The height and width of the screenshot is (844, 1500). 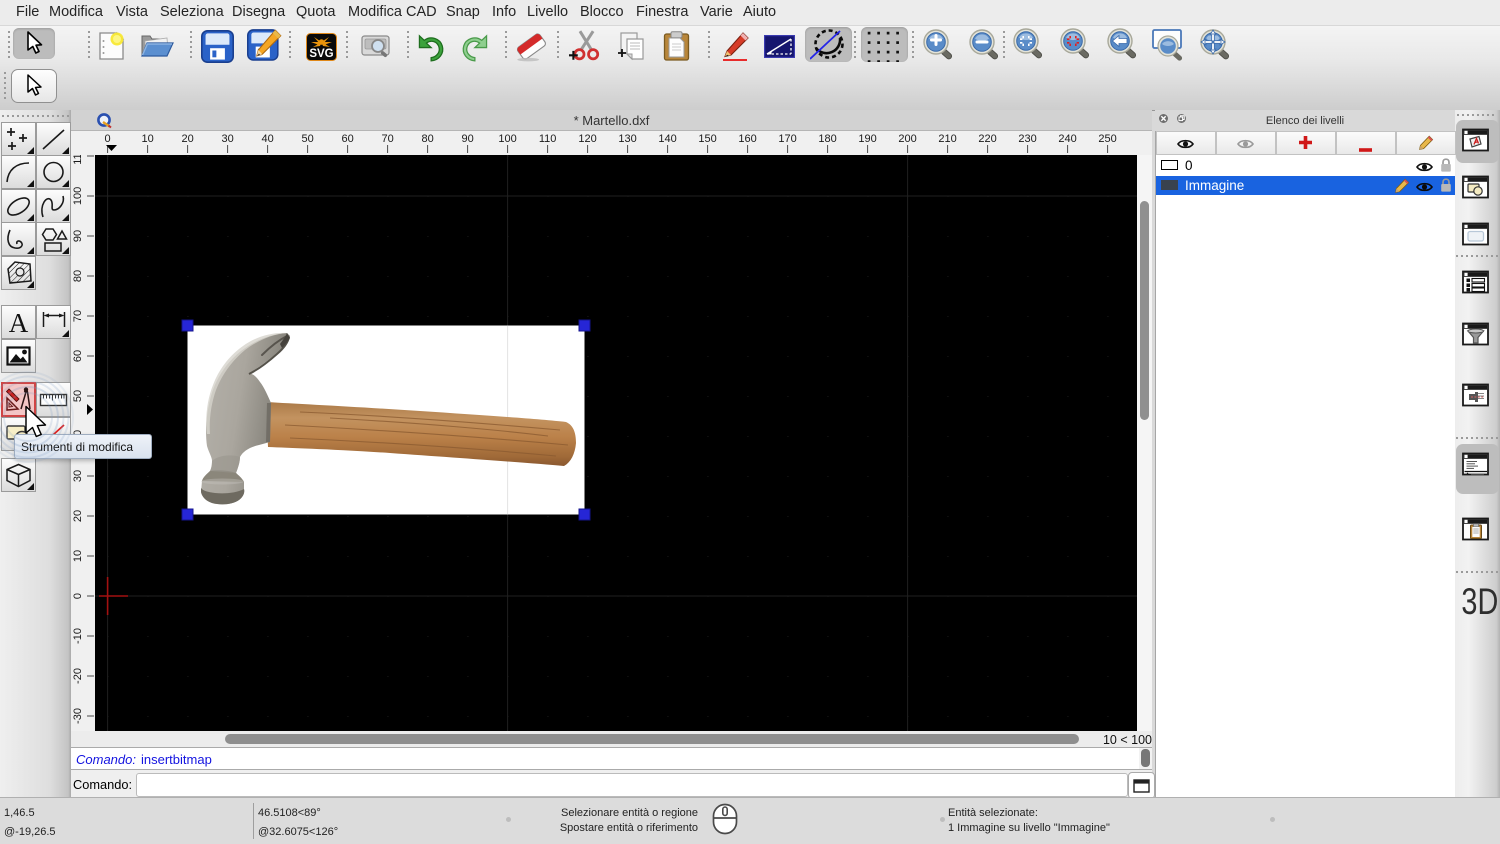 What do you see at coordinates (987, 139) in the screenshot?
I see `svg-text: 220` at bounding box center [987, 139].